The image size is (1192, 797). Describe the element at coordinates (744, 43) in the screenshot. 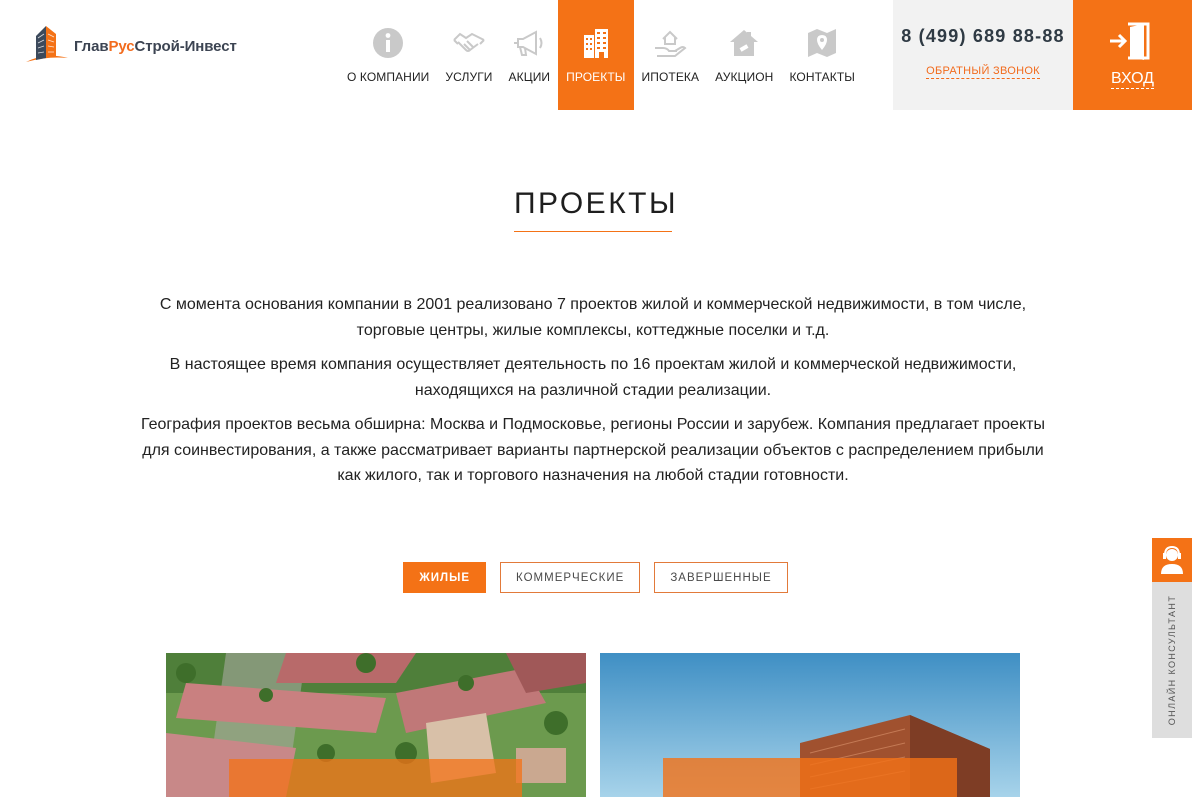

I see `gavel-house-icon` at that location.